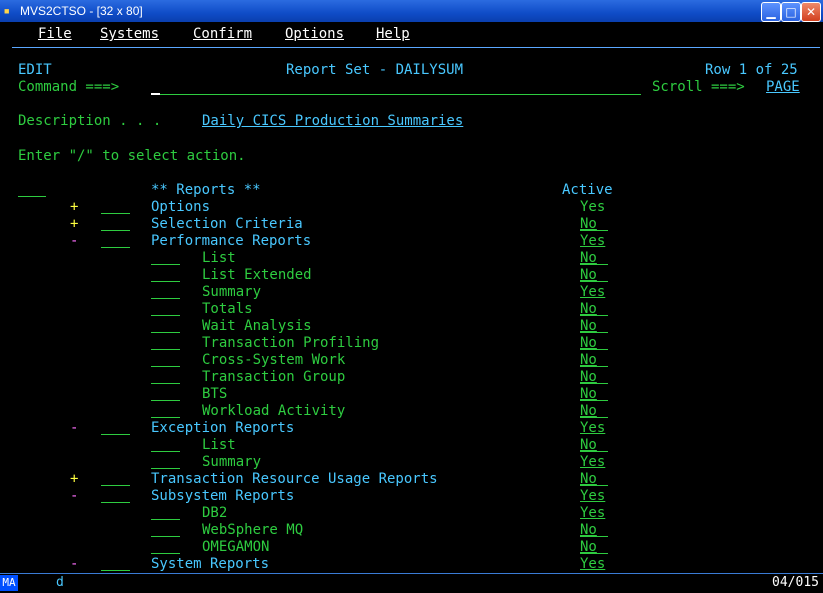 The width and height of the screenshot is (823, 593). What do you see at coordinates (81, 11) in the screenshot?
I see `window-title: MVS2CTSO - [32 x 80]` at bounding box center [81, 11].